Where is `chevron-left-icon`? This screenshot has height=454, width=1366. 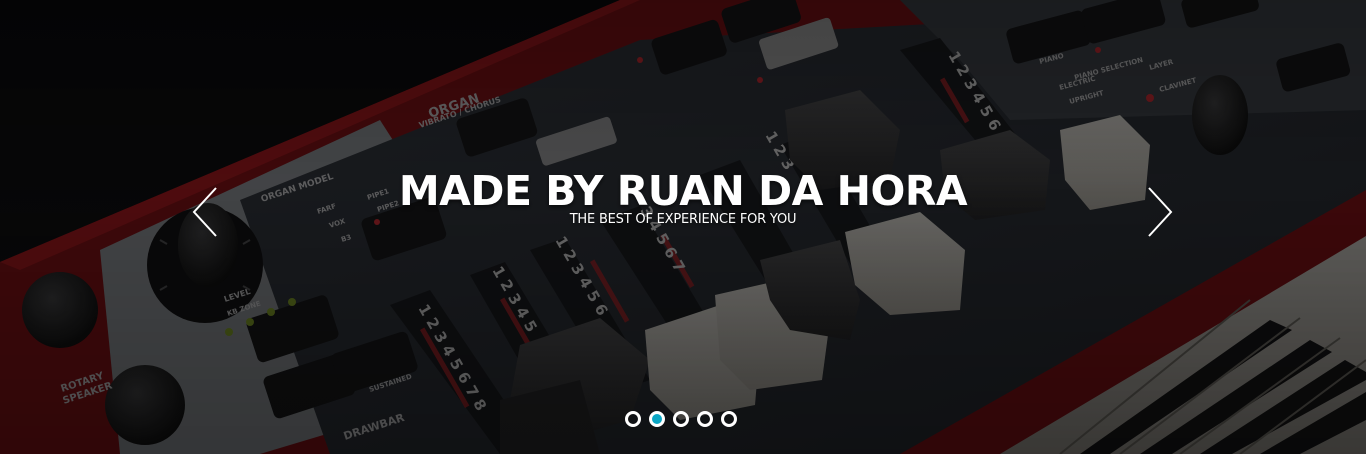
chevron-left-icon is located at coordinates (204, 212).